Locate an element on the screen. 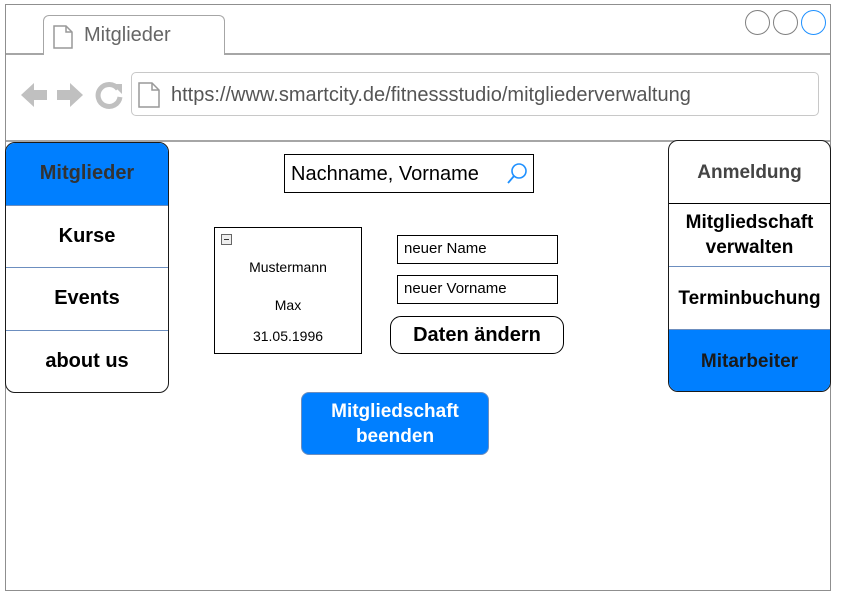 This screenshot has width=841, height=597. browser-tab: Mitglieder is located at coordinates (134, 35).